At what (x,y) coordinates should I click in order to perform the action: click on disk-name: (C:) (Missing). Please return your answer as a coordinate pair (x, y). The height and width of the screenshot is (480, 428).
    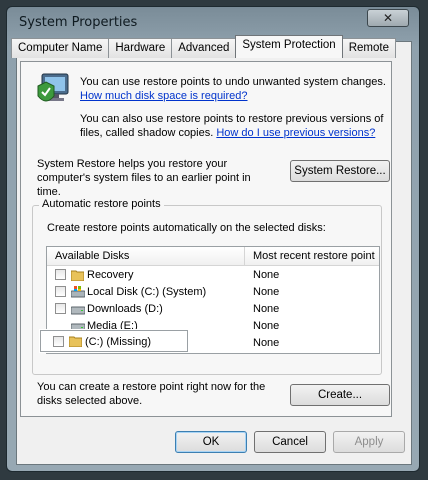
    Looking at the image, I should click on (118, 342).